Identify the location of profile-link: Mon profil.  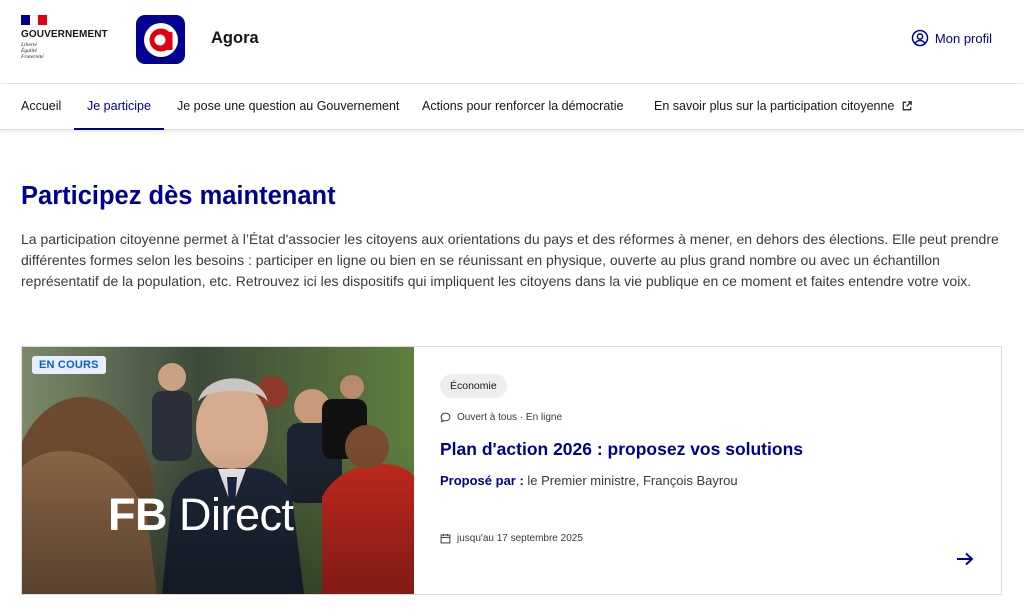
(951, 38).